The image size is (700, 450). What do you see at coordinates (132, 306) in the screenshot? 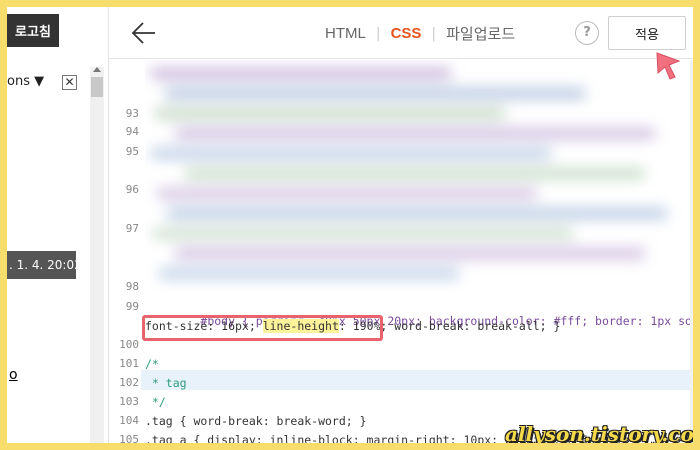
I see `line-number: 99` at bounding box center [132, 306].